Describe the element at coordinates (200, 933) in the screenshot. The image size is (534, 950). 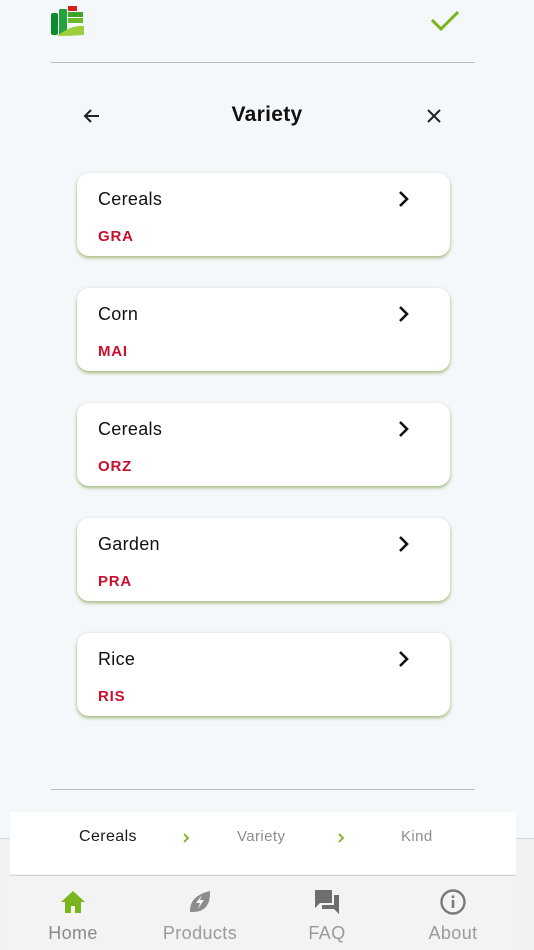
I see `nav-products-label: Products` at that location.